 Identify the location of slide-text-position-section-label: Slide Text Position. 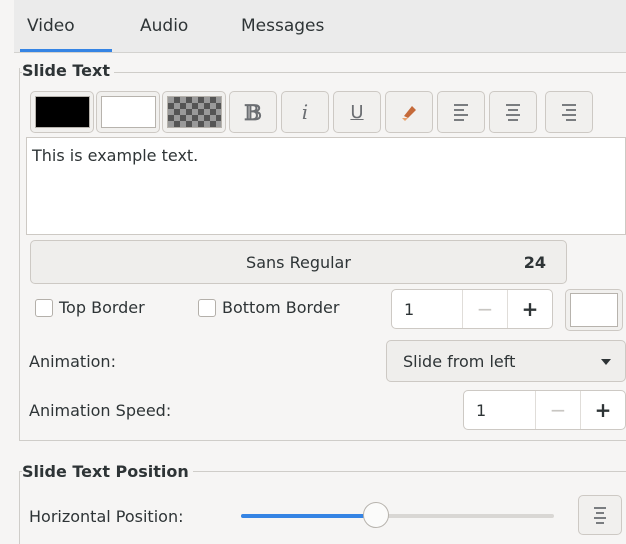
(107, 471).